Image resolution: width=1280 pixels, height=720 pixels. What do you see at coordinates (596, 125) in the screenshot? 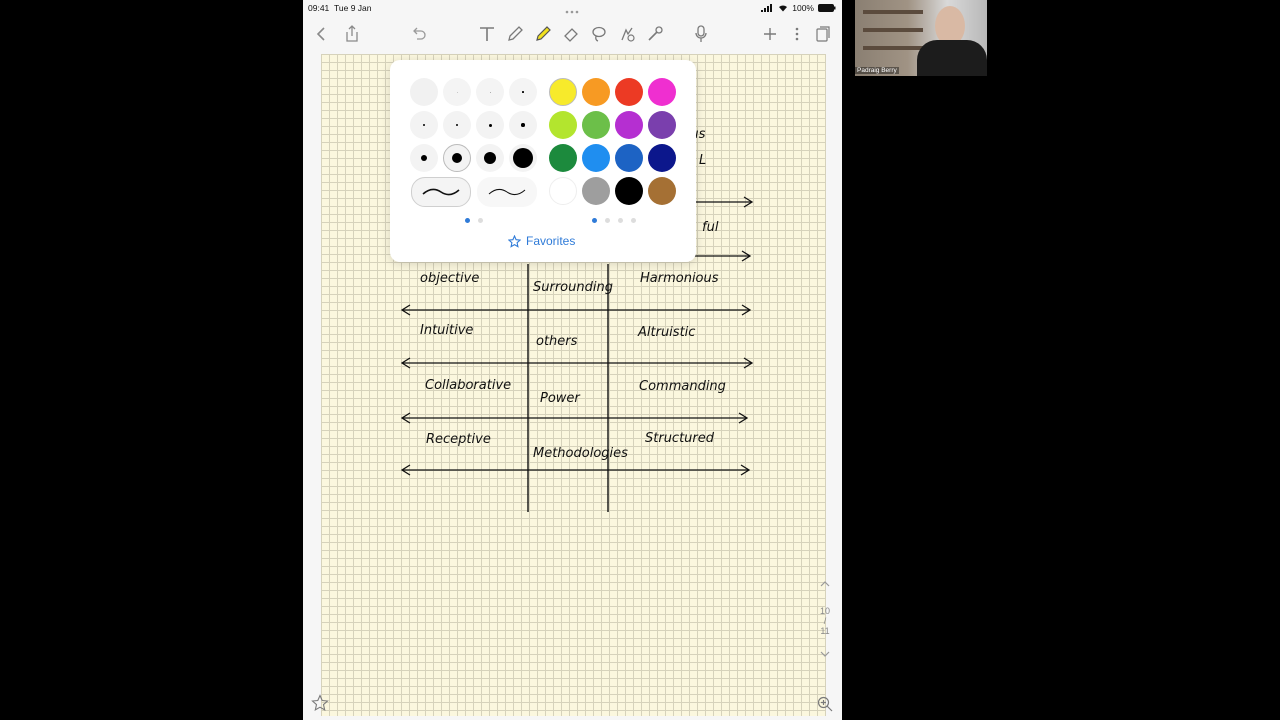
I see `color-swatch-green` at bounding box center [596, 125].